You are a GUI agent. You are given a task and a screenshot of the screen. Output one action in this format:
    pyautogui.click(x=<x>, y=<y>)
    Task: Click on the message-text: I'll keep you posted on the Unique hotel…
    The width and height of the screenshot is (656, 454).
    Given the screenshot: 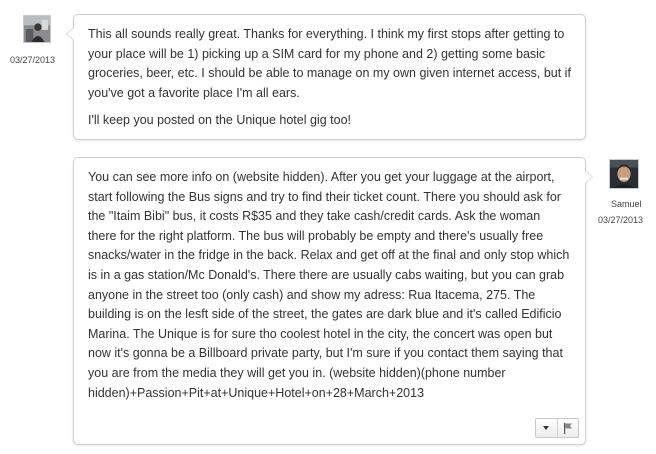 What is the action you would take?
    pyautogui.click(x=219, y=120)
    